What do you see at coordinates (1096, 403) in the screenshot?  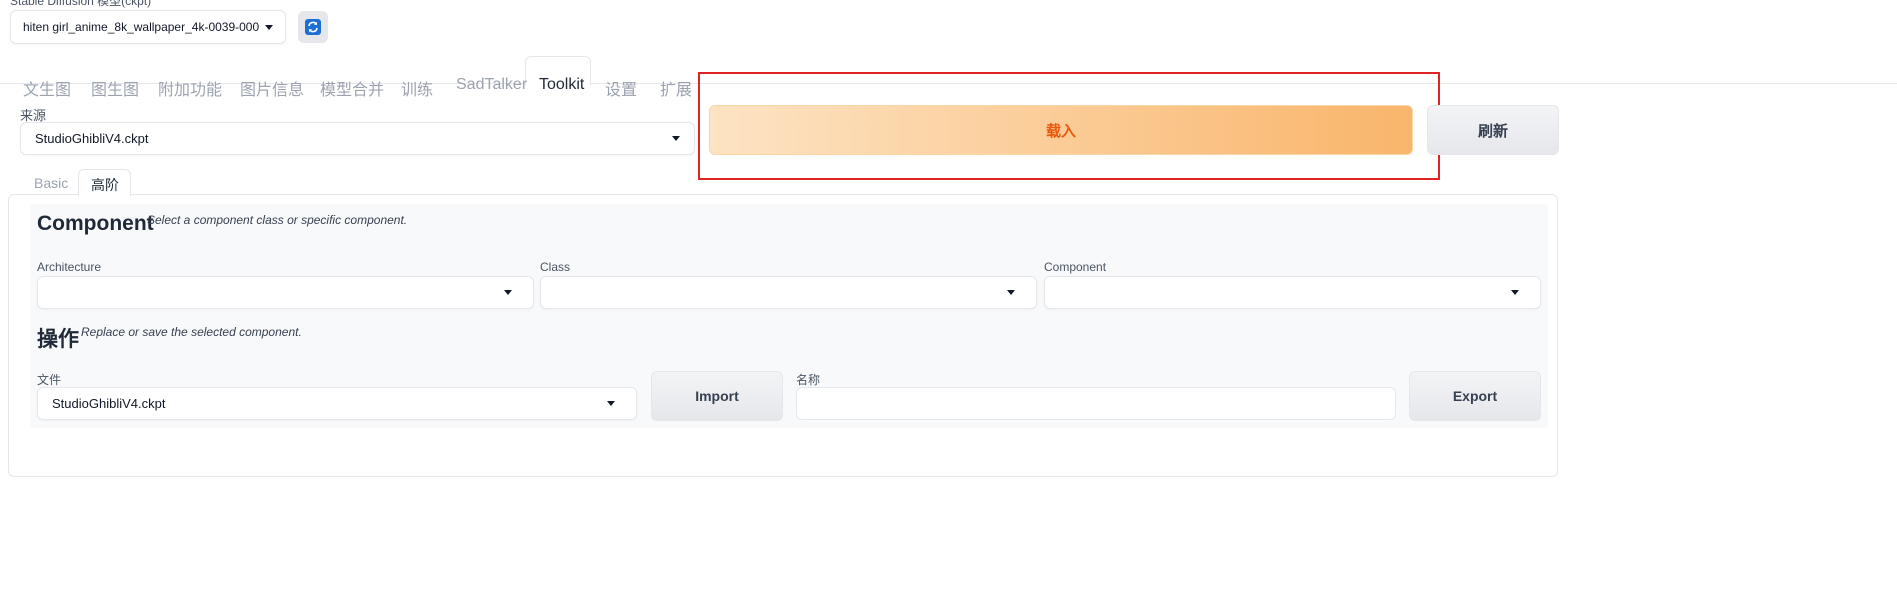 I see `name-input` at bounding box center [1096, 403].